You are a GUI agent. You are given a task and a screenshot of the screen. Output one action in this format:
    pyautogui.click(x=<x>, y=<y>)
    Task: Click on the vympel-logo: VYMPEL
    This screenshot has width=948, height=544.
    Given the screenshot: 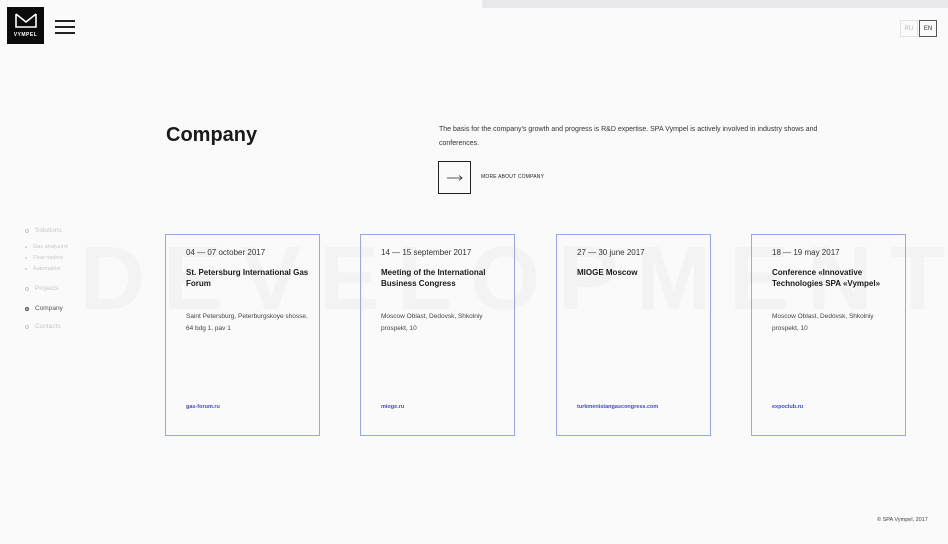 What is the action you would take?
    pyautogui.click(x=25, y=25)
    